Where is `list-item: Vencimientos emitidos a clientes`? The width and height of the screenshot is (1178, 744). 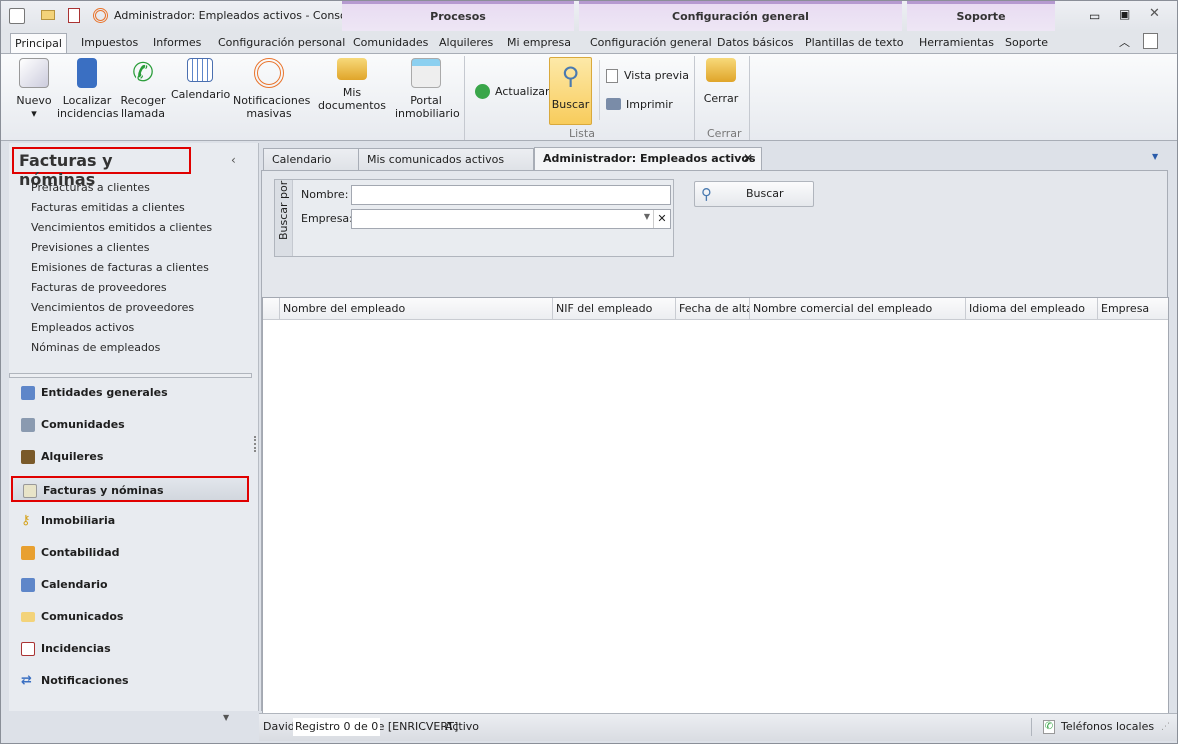
list-item: Vencimientos emitidos a clientes is located at coordinates (121, 227).